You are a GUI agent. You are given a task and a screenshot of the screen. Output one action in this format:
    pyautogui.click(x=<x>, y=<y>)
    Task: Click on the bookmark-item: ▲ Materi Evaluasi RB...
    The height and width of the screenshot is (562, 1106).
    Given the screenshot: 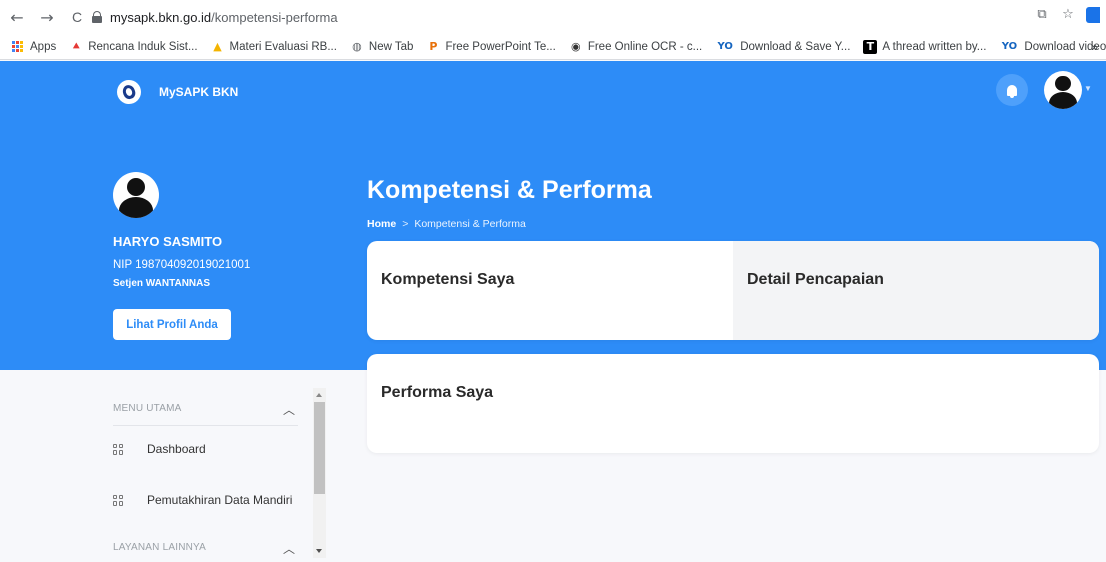 What is the action you would take?
    pyautogui.click(x=274, y=47)
    